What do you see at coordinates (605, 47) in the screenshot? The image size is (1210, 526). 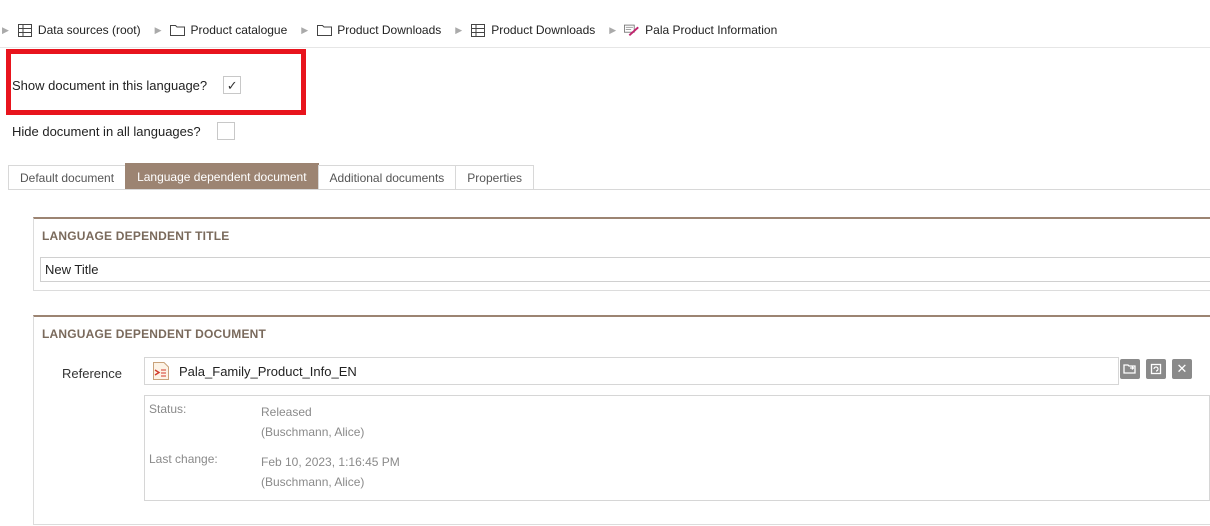 I see `header-divider` at bounding box center [605, 47].